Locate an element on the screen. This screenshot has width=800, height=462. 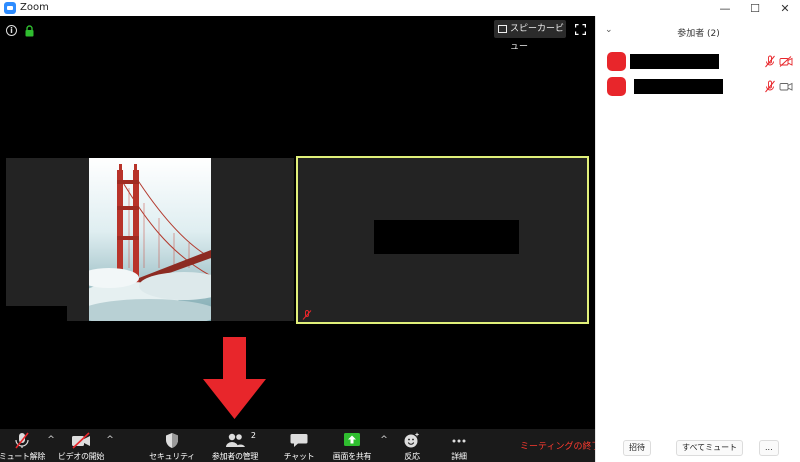
smiley-icon is located at coordinates (411, 440).